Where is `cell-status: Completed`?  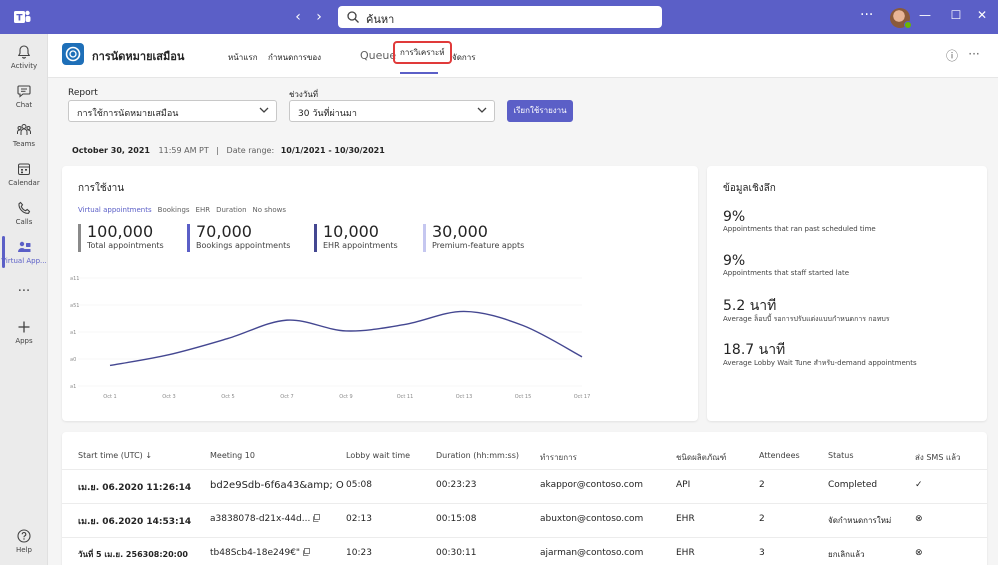
cell-status: Completed is located at coordinates (853, 485).